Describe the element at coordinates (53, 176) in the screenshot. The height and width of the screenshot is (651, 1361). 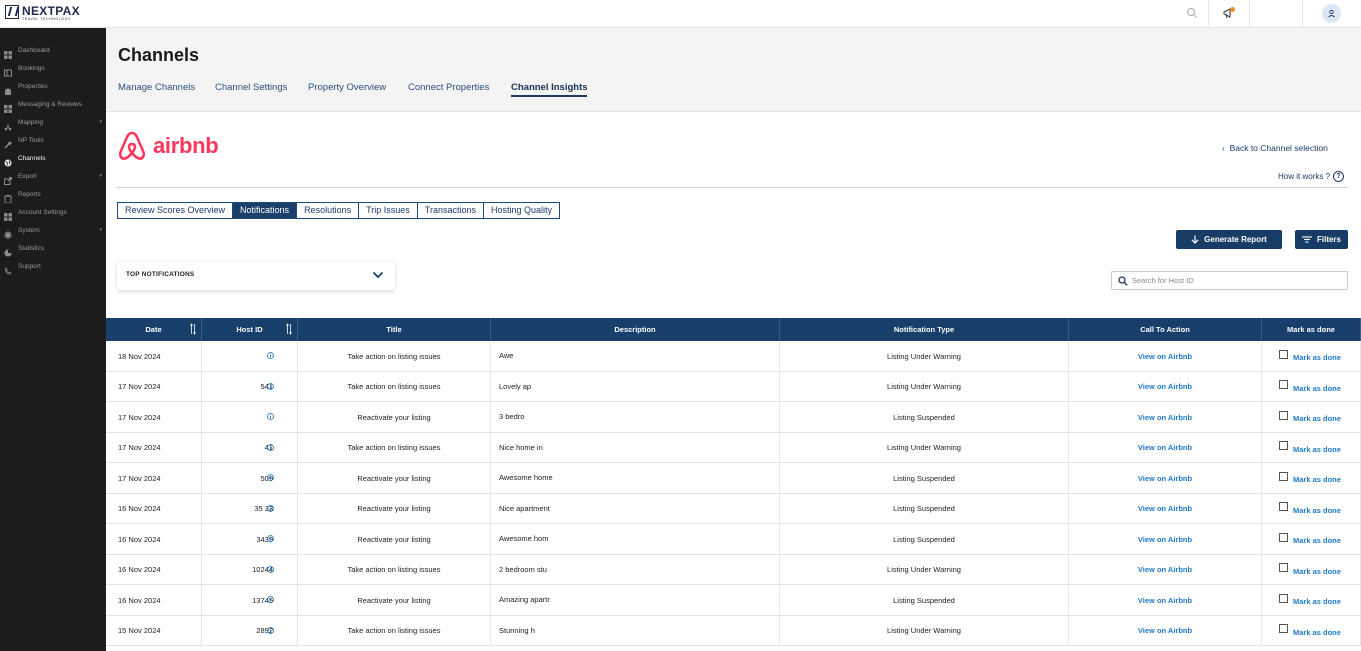
I see `sidebar-item-export: Export ▾` at that location.